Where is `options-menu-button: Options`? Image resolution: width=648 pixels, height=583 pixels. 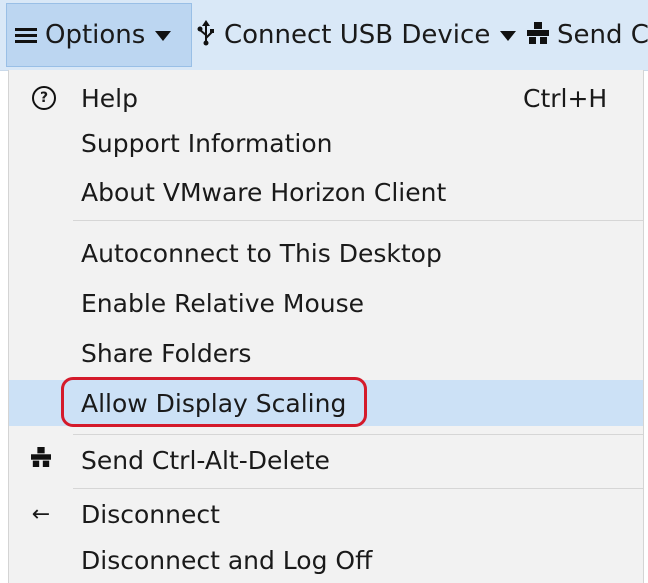
options-menu-button: Options is located at coordinates (99, 35).